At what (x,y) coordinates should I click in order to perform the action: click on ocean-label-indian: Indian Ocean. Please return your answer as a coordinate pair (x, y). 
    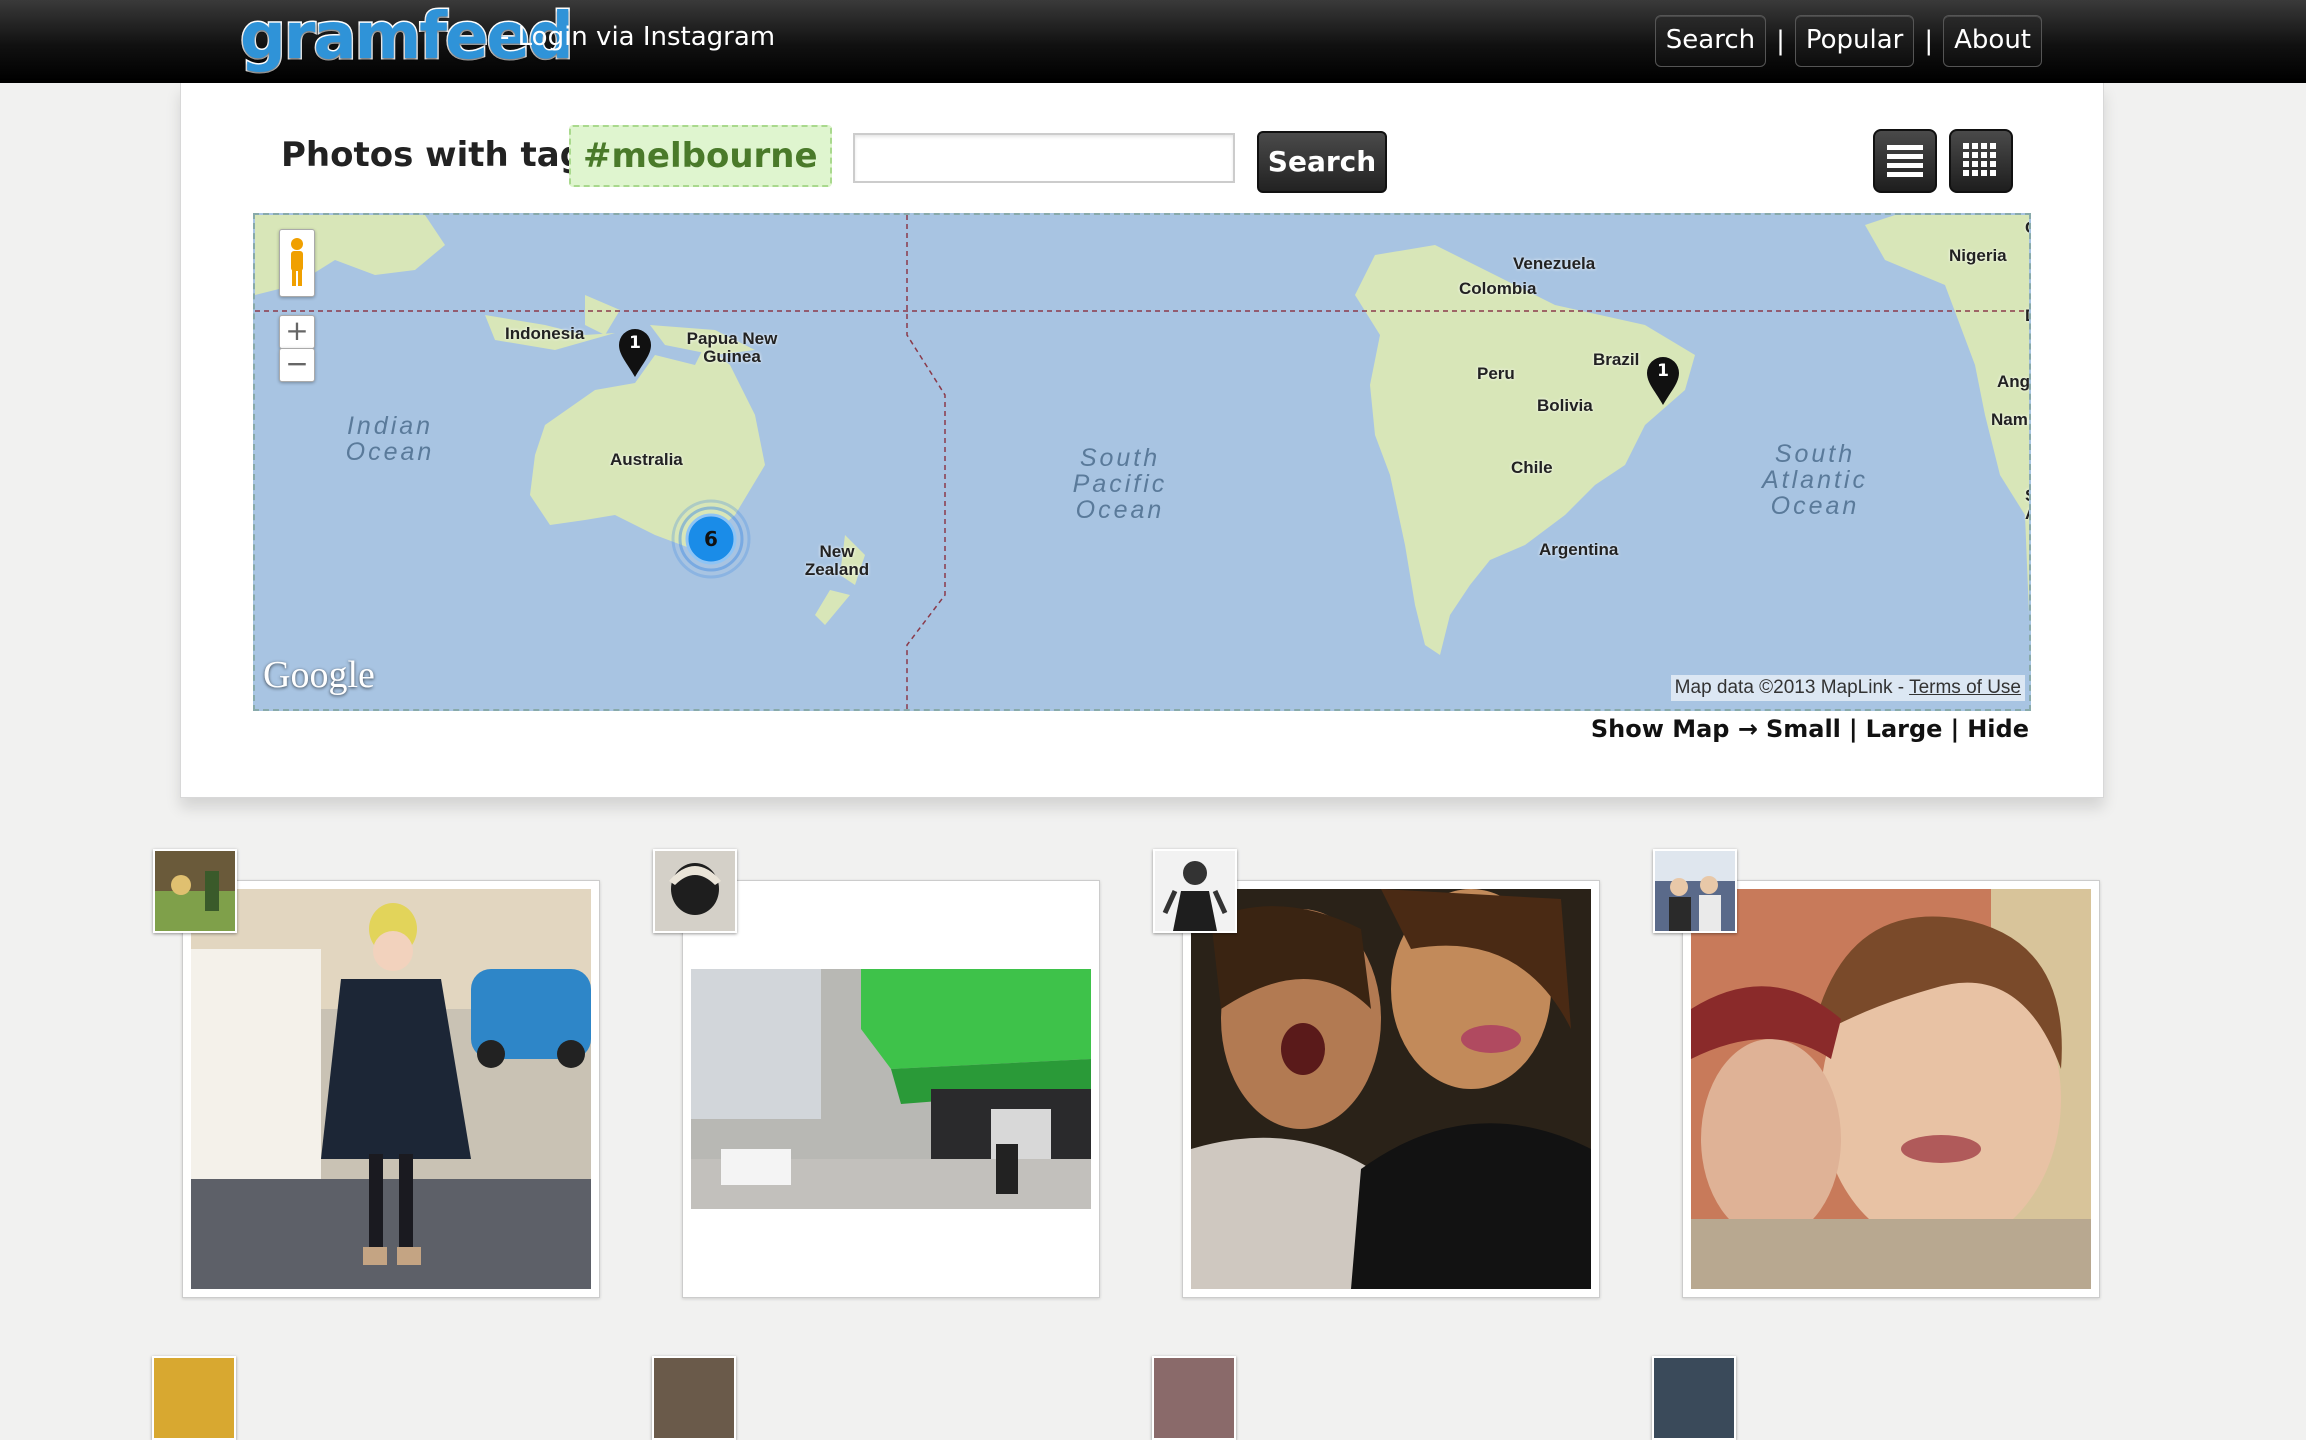
    Looking at the image, I should click on (390, 439).